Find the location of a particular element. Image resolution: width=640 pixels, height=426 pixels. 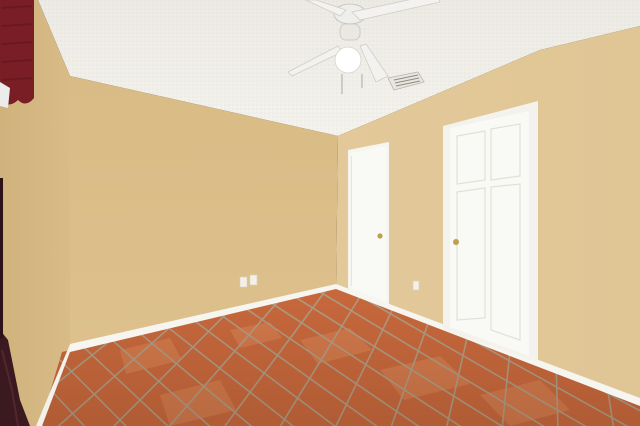

left-closet-door is located at coordinates (368, 223).